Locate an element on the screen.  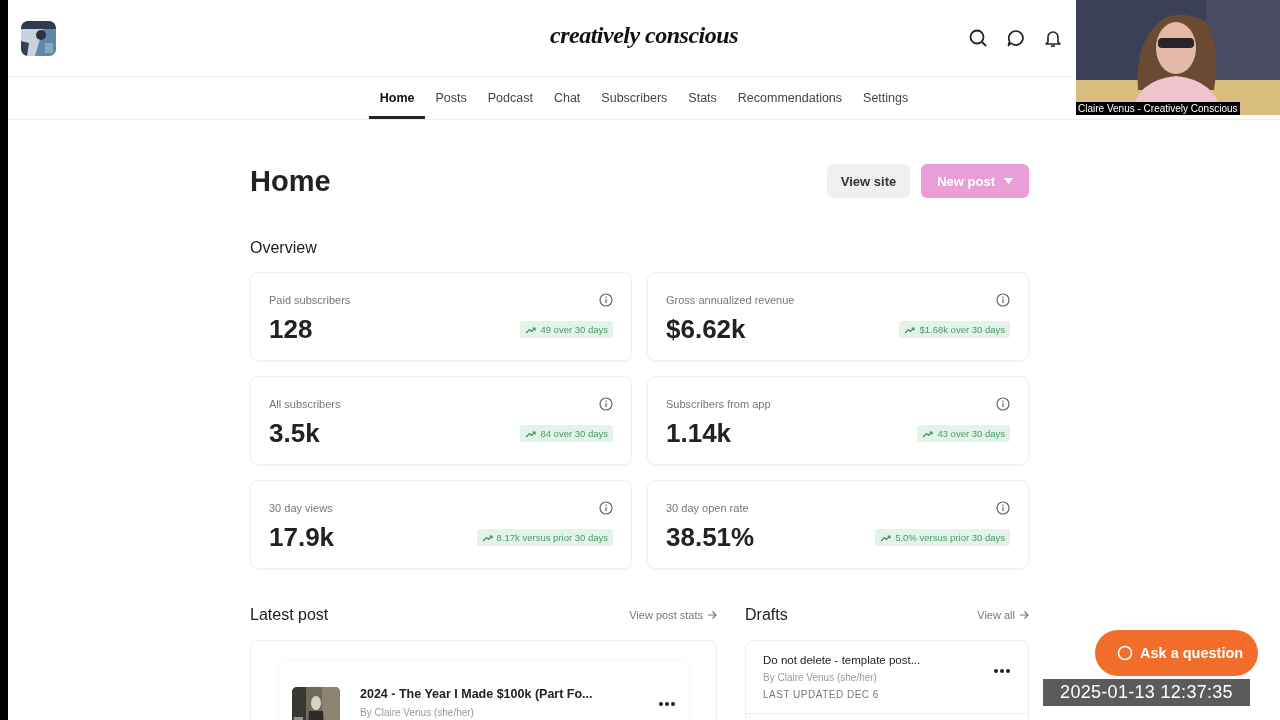
trend-badge: 5.0% versus prior 30 days is located at coordinates (942, 537).